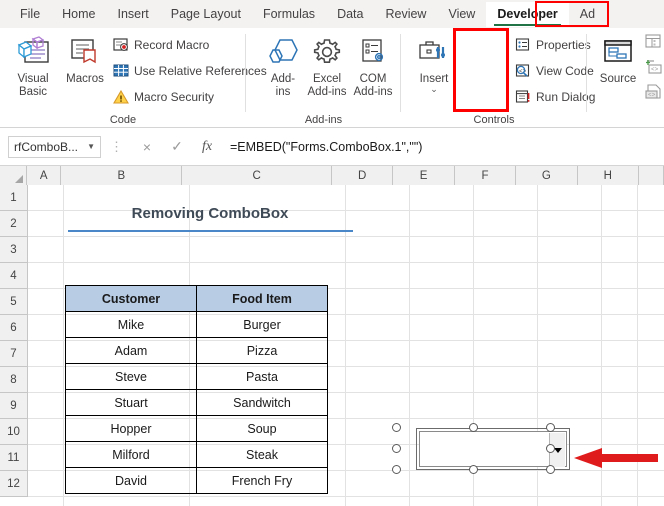 The height and width of the screenshot is (506, 664). What do you see at coordinates (615, 458) in the screenshot?
I see `annotation-arrow-icon` at bounding box center [615, 458].